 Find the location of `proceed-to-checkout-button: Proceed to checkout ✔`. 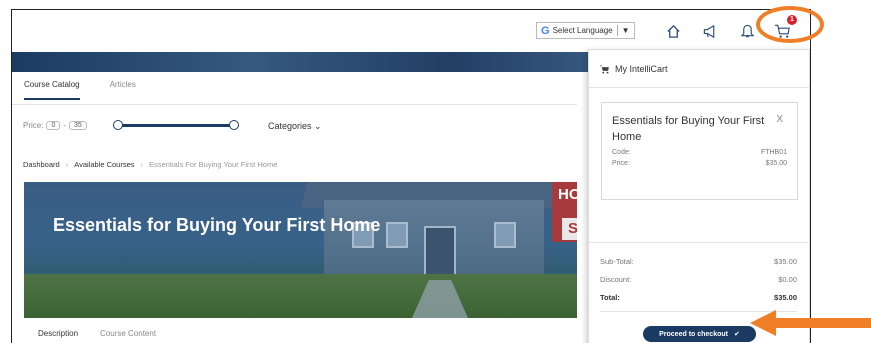

proceed-to-checkout-button: Proceed to checkout ✔ is located at coordinates (699, 334).